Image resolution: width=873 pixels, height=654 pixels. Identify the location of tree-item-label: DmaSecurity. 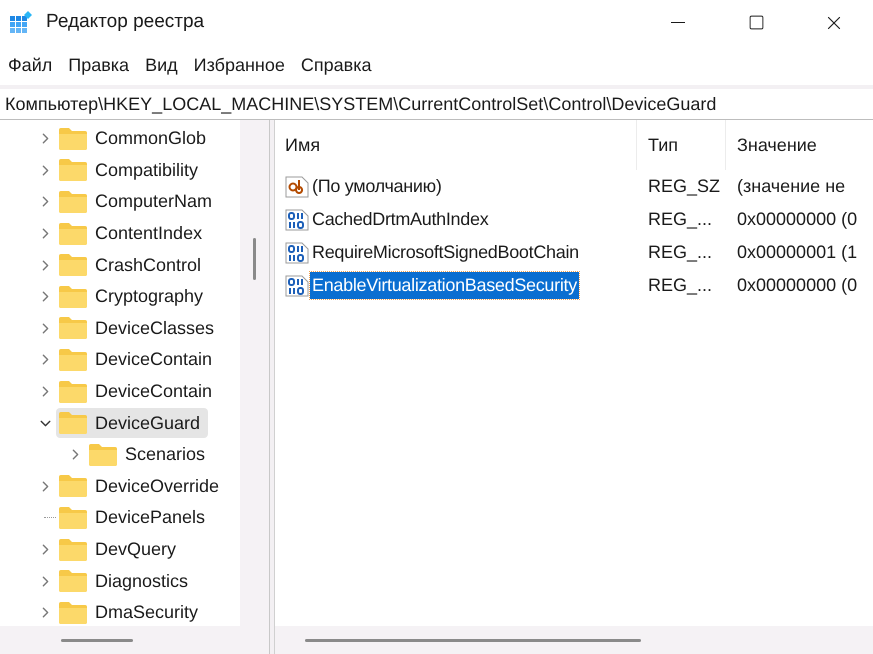
(146, 612).